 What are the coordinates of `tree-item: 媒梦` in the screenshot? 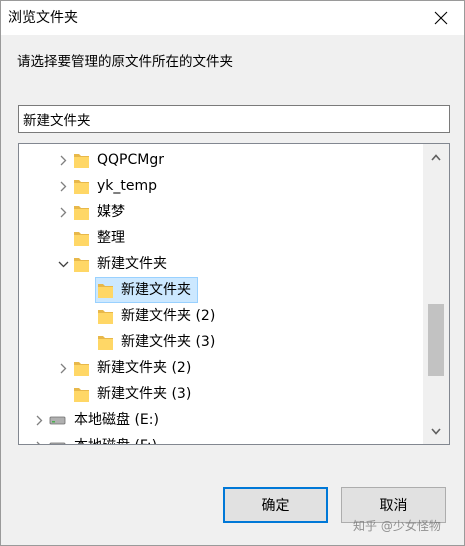 It's located at (93, 212).